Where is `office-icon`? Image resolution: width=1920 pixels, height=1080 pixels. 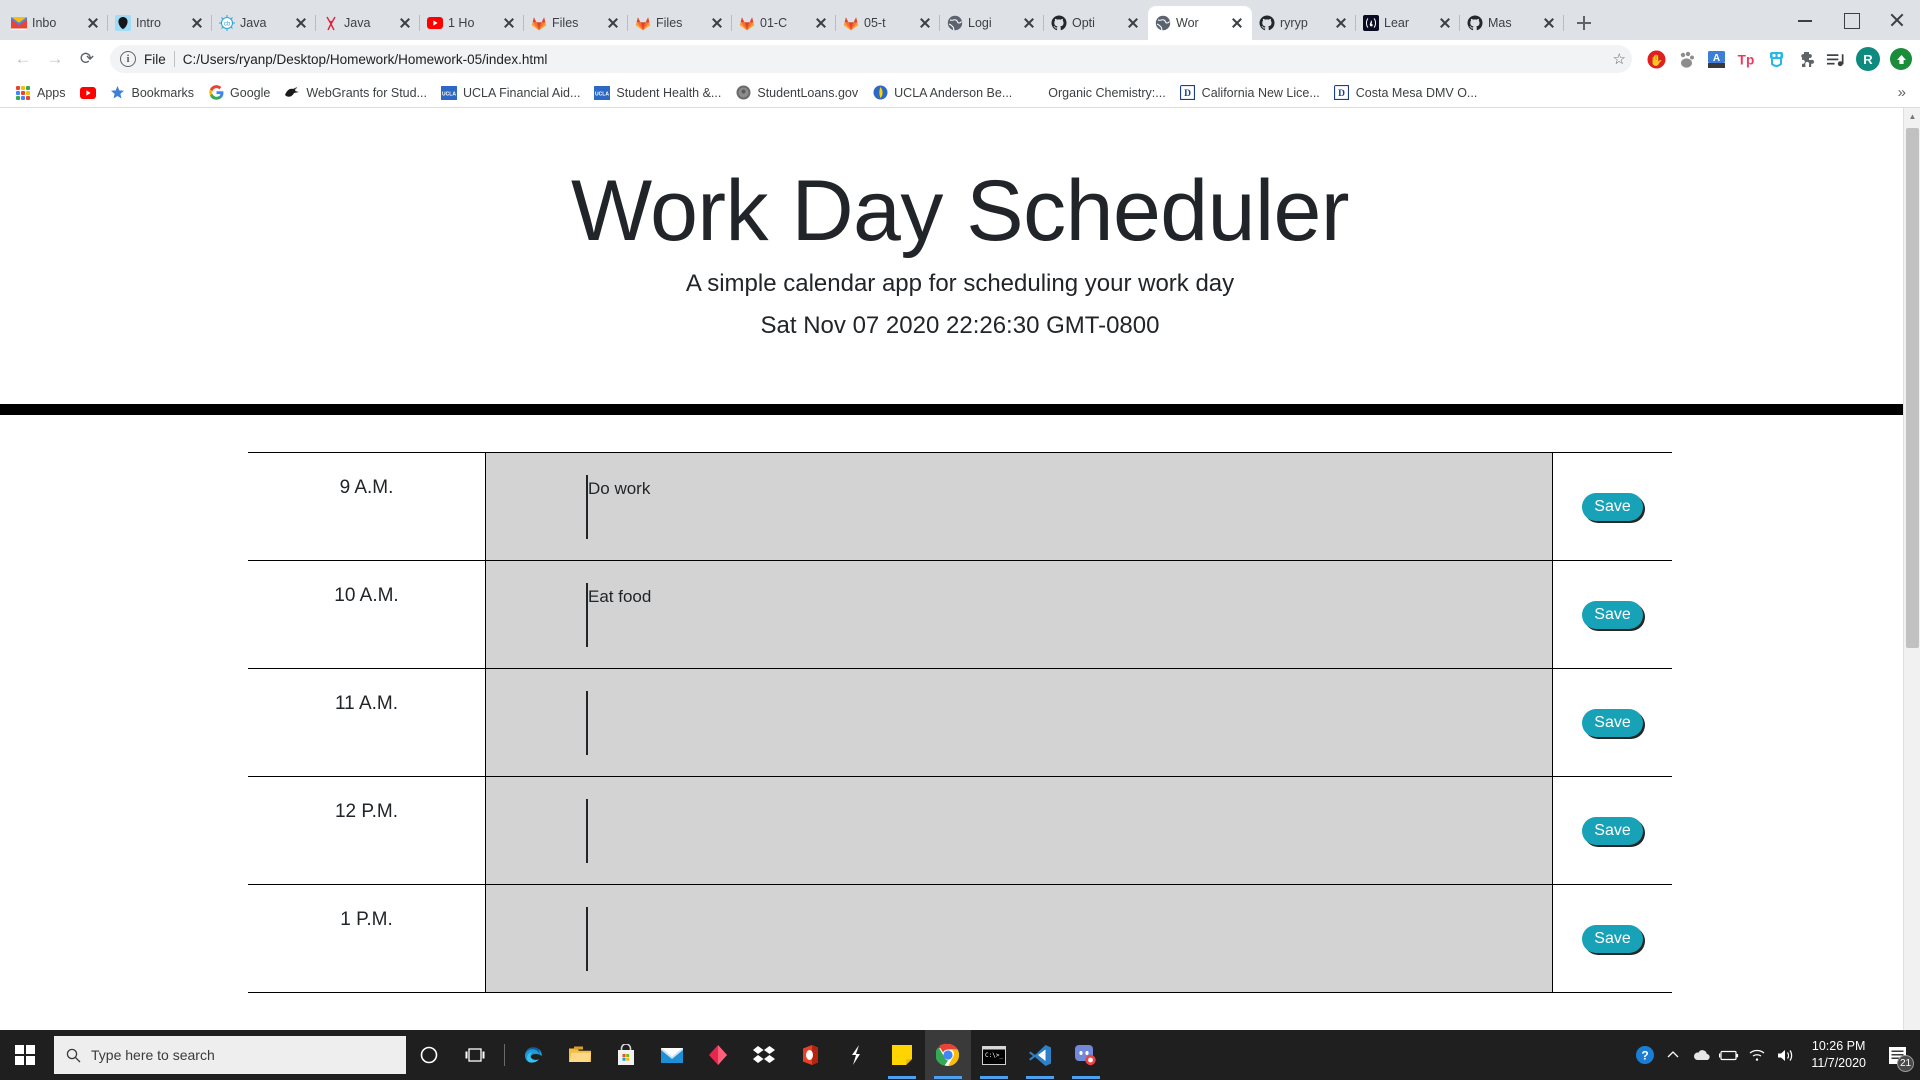
office-icon is located at coordinates (810, 1055).